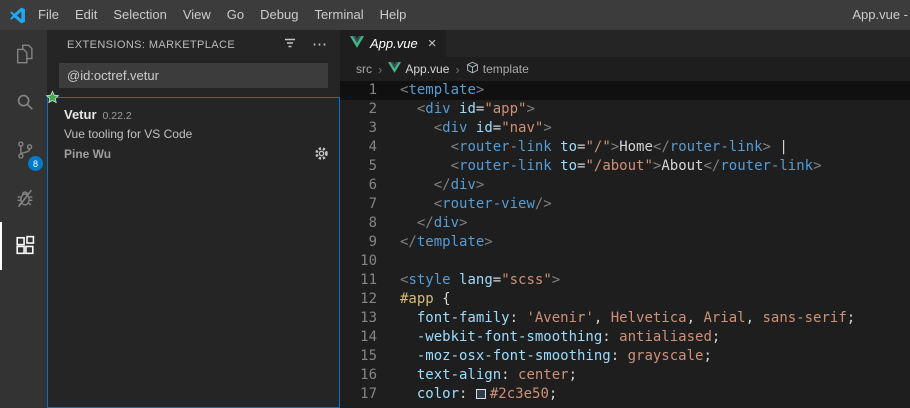  I want to click on code-line: 9 </template>, so click(625, 242).